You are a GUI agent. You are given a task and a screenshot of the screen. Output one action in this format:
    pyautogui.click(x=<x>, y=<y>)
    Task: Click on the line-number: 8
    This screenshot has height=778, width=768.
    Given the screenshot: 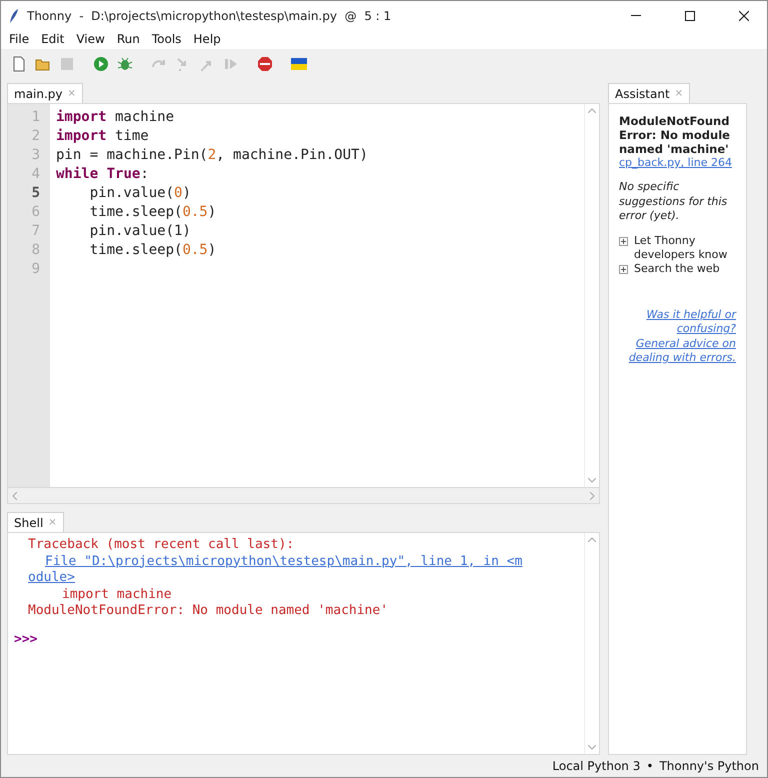 What is the action you would take?
    pyautogui.click(x=35, y=250)
    